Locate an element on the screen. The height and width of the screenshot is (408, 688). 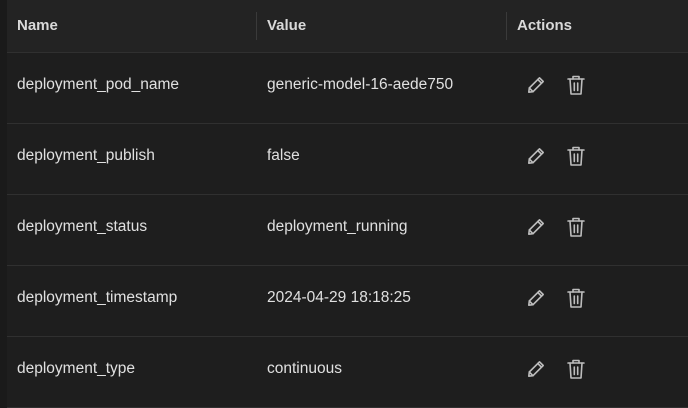
row-name: deployment_publish is located at coordinates (86, 155).